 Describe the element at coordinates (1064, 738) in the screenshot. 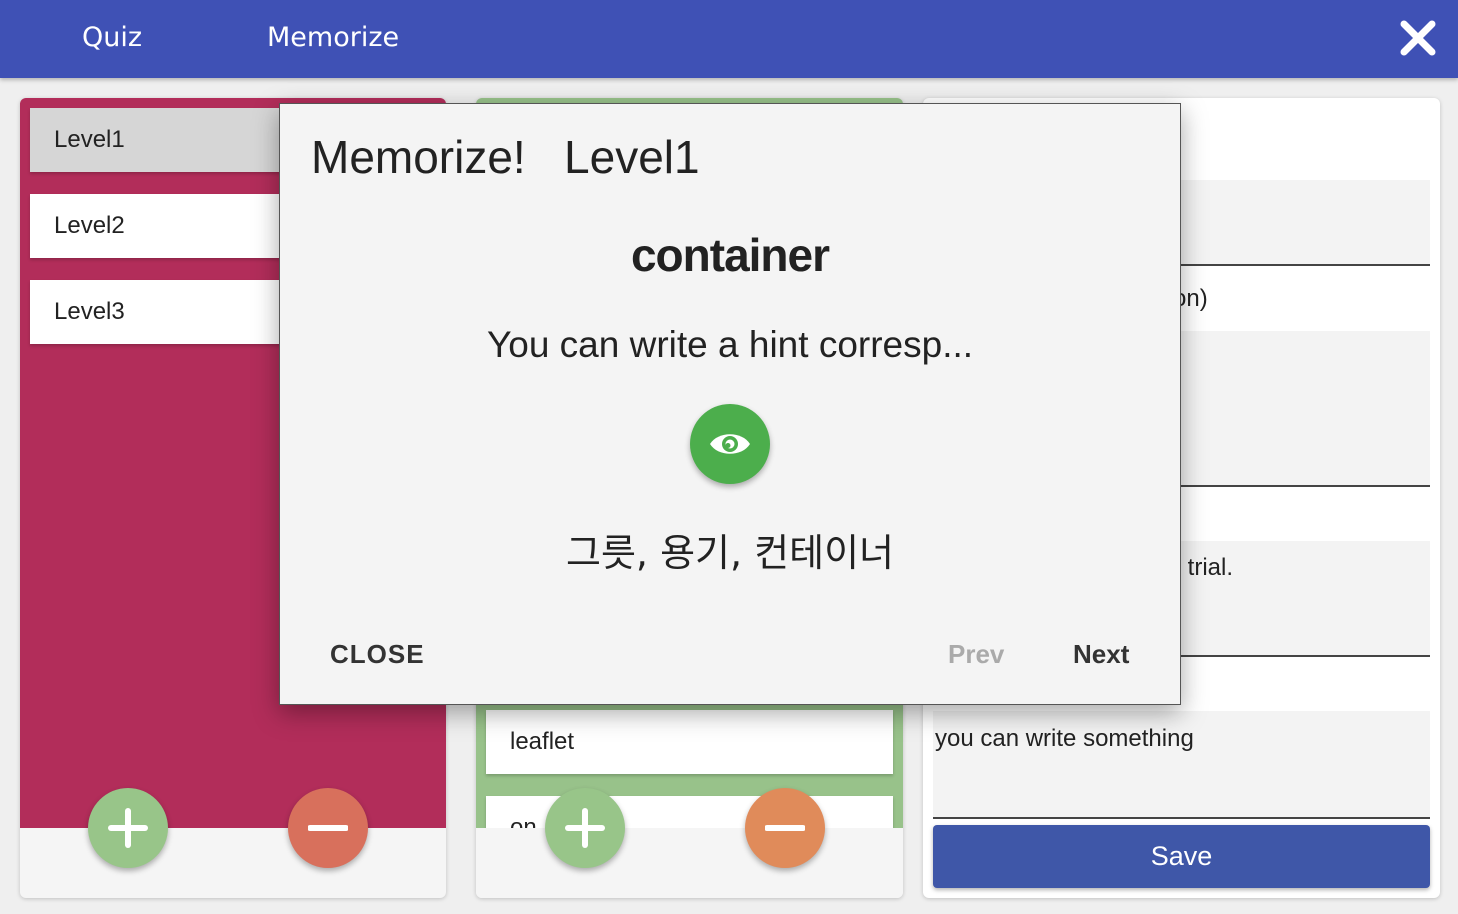

I see `memo-field-value: you can write something` at that location.